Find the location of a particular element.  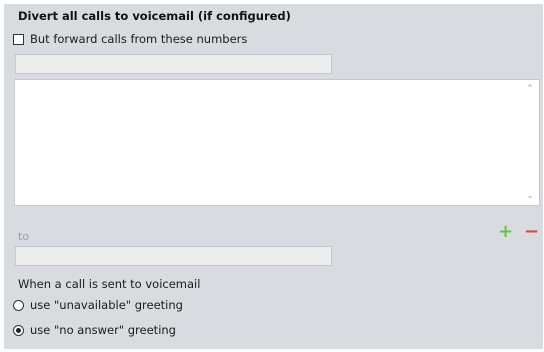

to-label: to is located at coordinates (24, 236).